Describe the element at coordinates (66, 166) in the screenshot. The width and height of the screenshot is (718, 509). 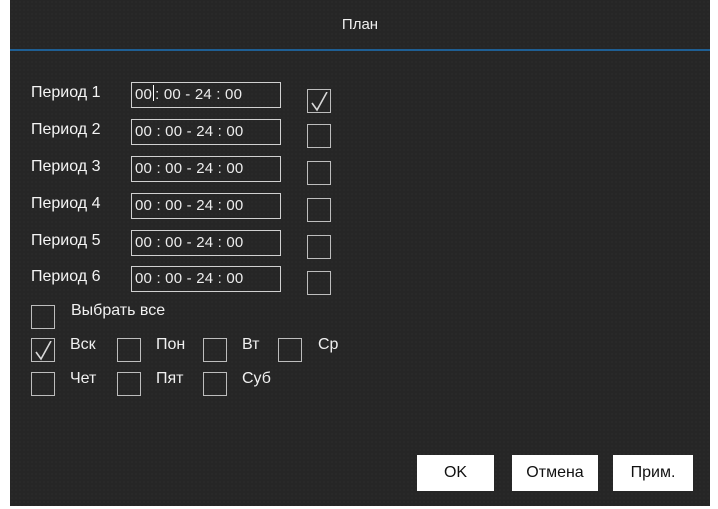
I see `period-3-label: Период 3` at that location.